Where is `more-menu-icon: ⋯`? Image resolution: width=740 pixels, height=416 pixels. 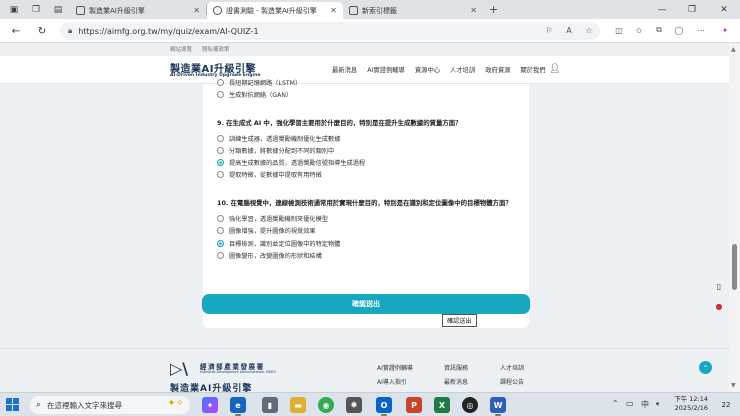
more-menu-icon: ⋯ is located at coordinates (701, 30).